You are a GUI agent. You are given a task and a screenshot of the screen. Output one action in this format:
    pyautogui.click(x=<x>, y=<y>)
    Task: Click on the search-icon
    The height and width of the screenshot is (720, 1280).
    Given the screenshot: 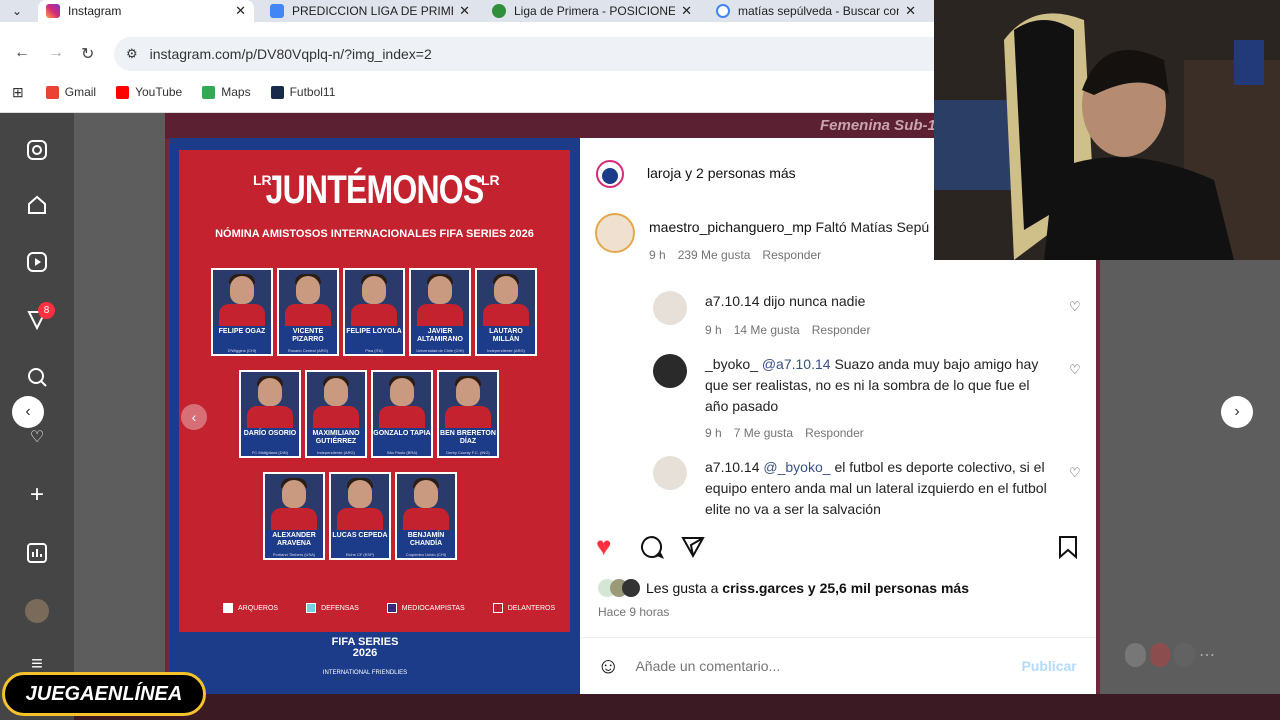 What is the action you would take?
    pyautogui.click(x=37, y=377)
    